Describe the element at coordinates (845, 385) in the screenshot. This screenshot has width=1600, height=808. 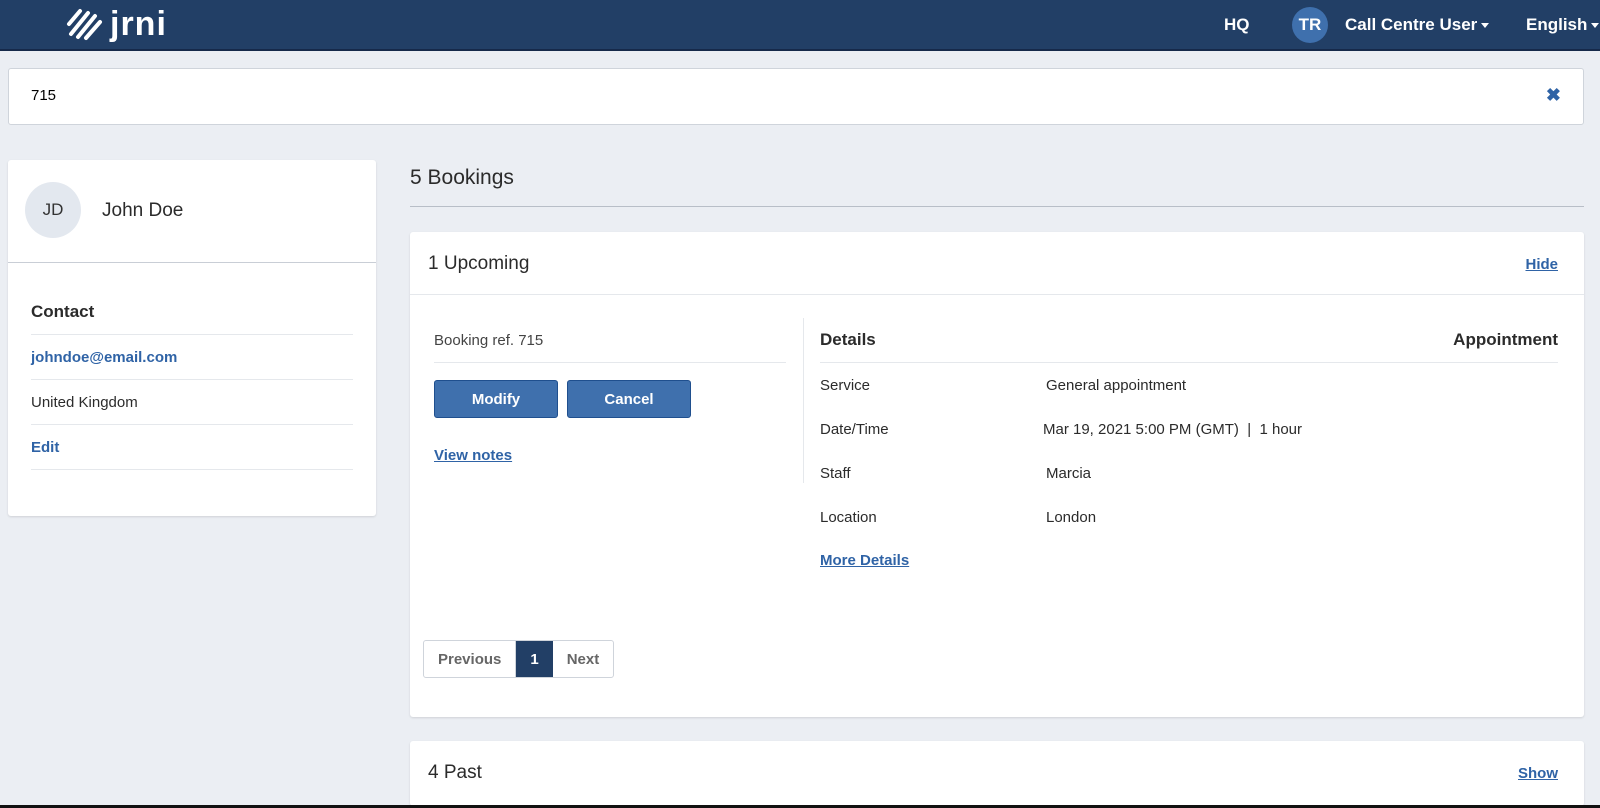
I see `detail-label: Service` at that location.